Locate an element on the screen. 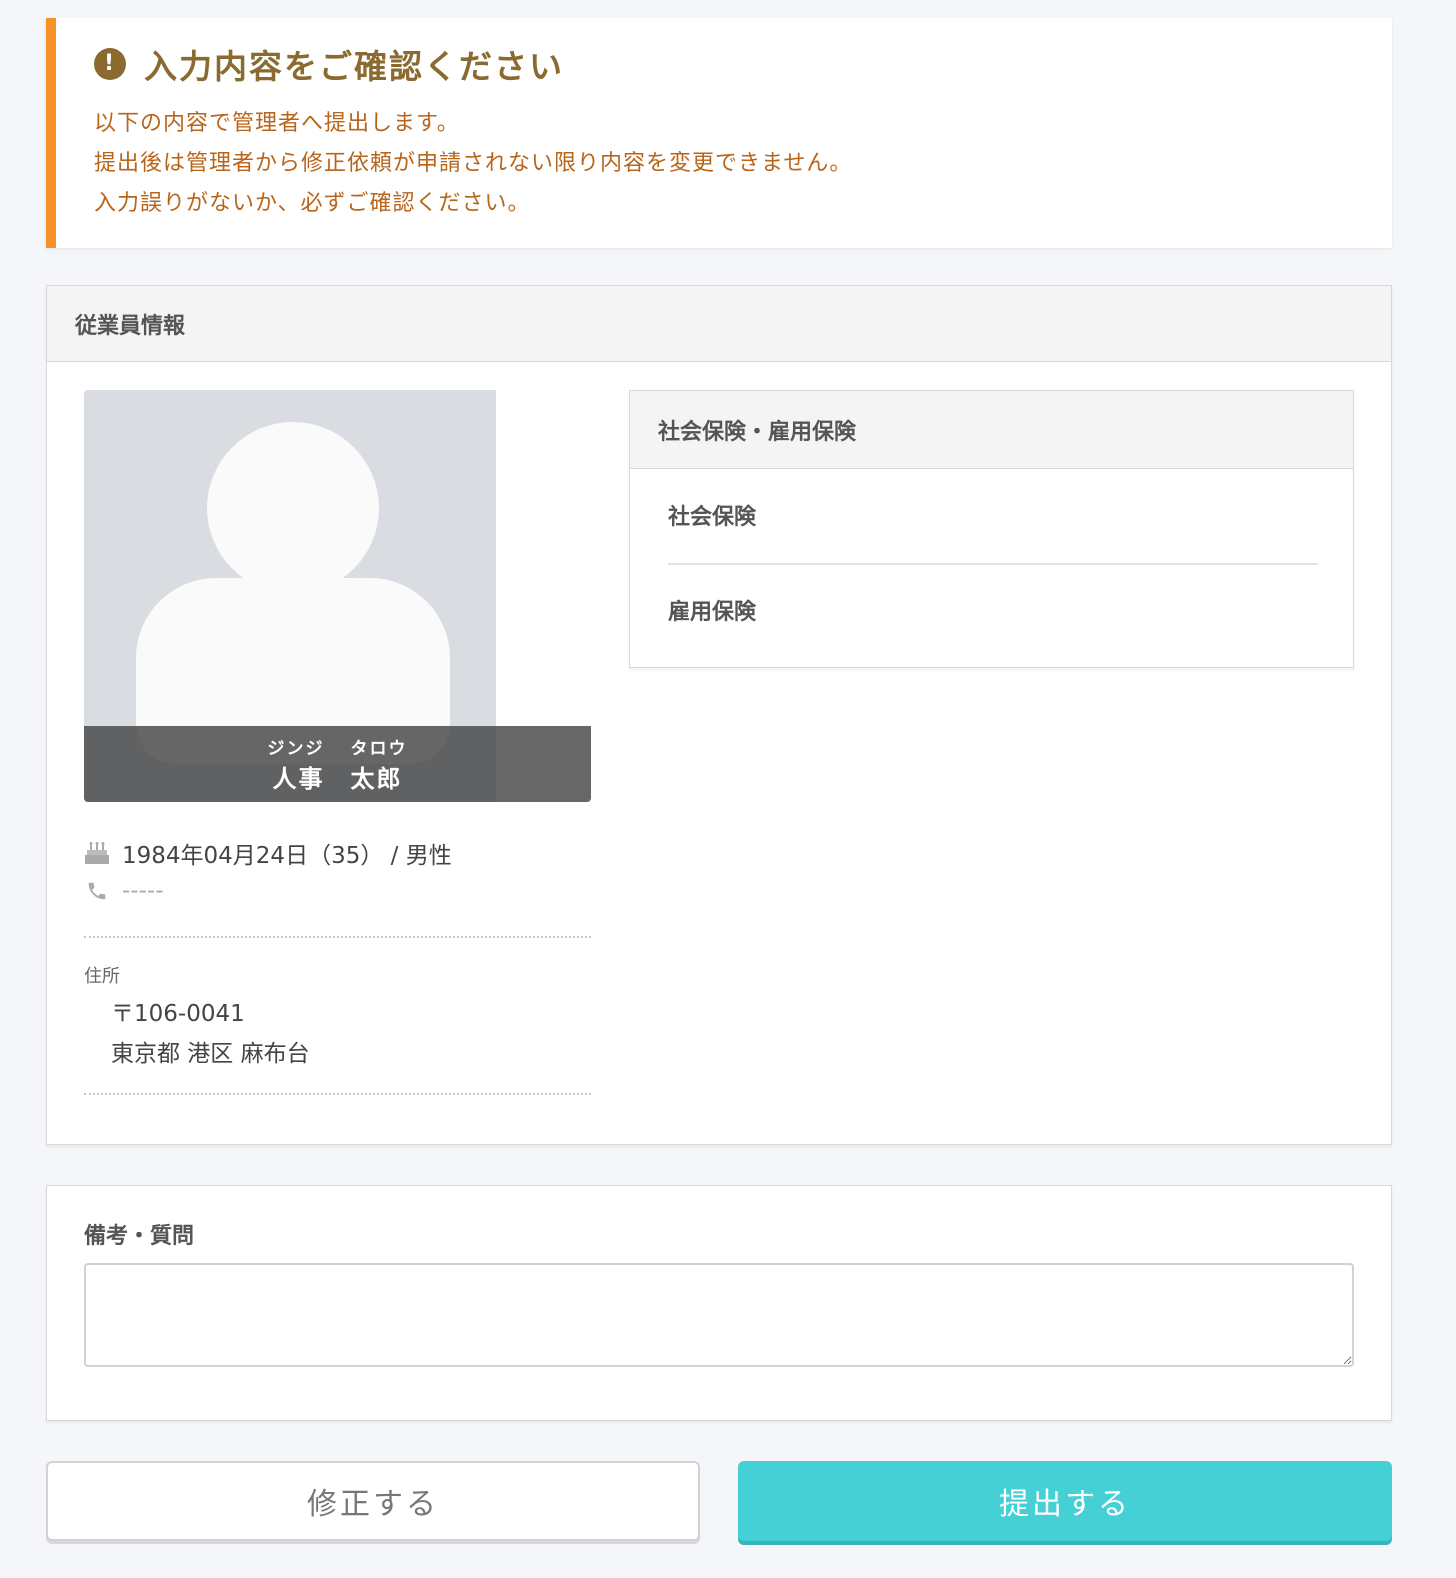 Image resolution: width=1456 pixels, height=1578 pixels. employee-name-kana: ジンジ タロウ is located at coordinates (337, 746).